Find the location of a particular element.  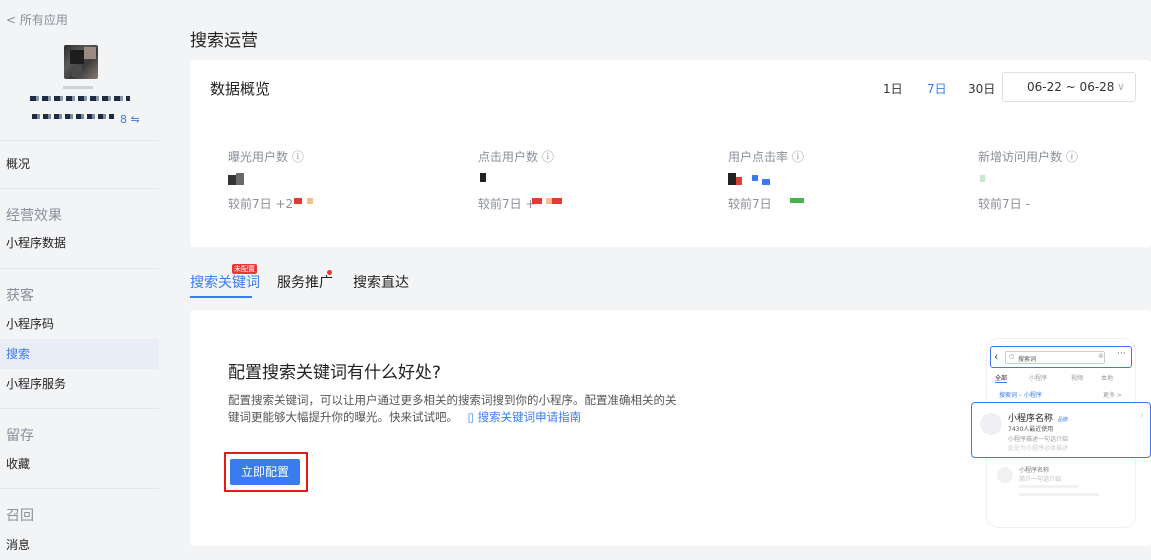

card-sub: 此处为小程序必体描述 is located at coordinates (1038, 448).